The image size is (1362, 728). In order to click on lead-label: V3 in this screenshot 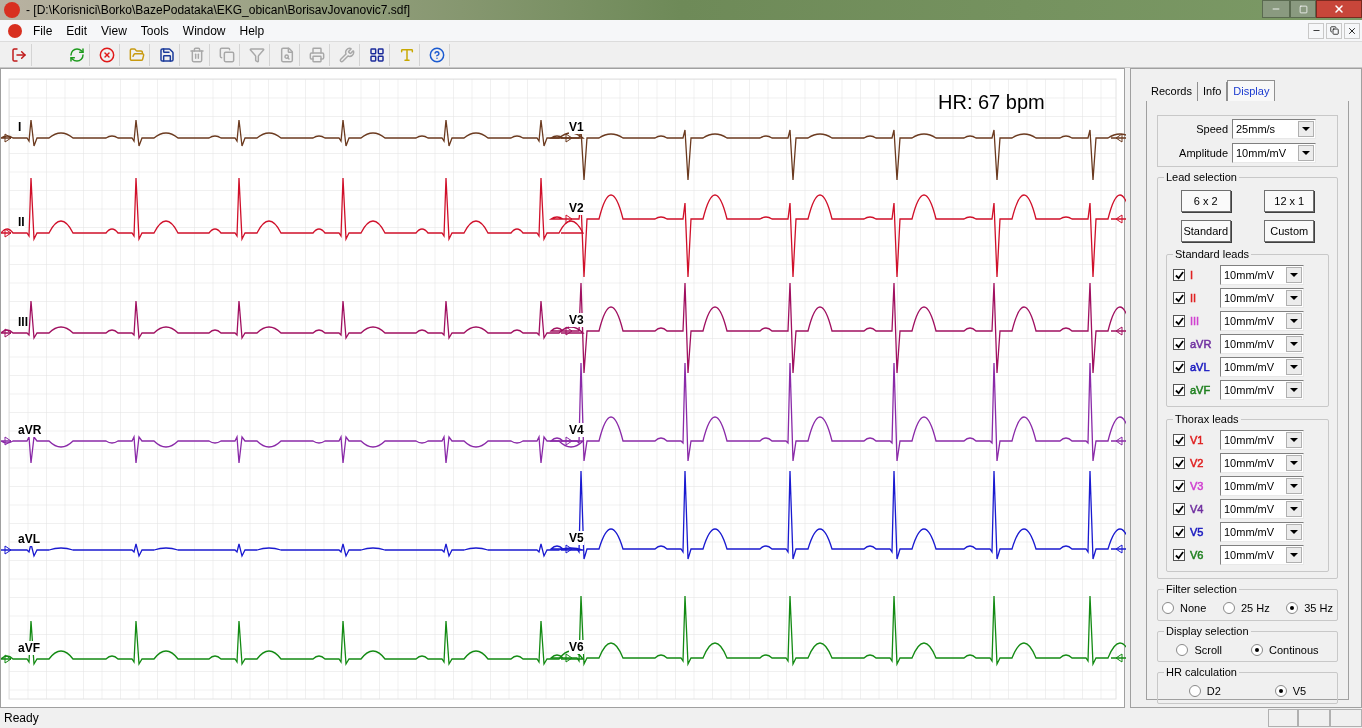, I will do `click(576, 320)`.